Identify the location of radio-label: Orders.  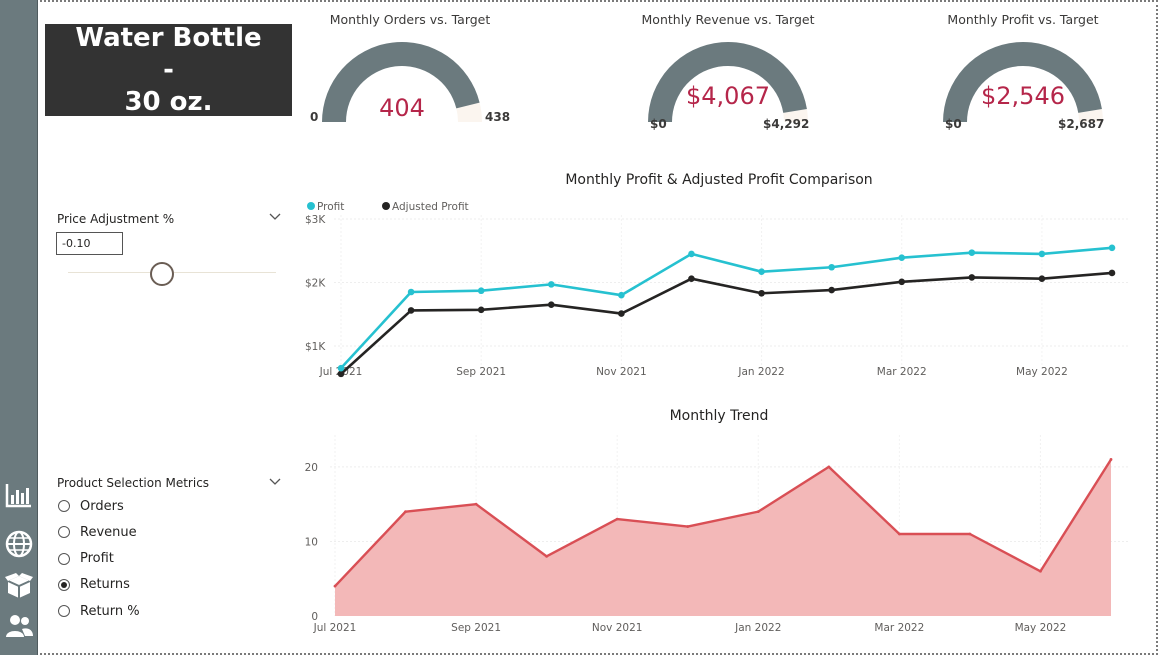
(102, 506).